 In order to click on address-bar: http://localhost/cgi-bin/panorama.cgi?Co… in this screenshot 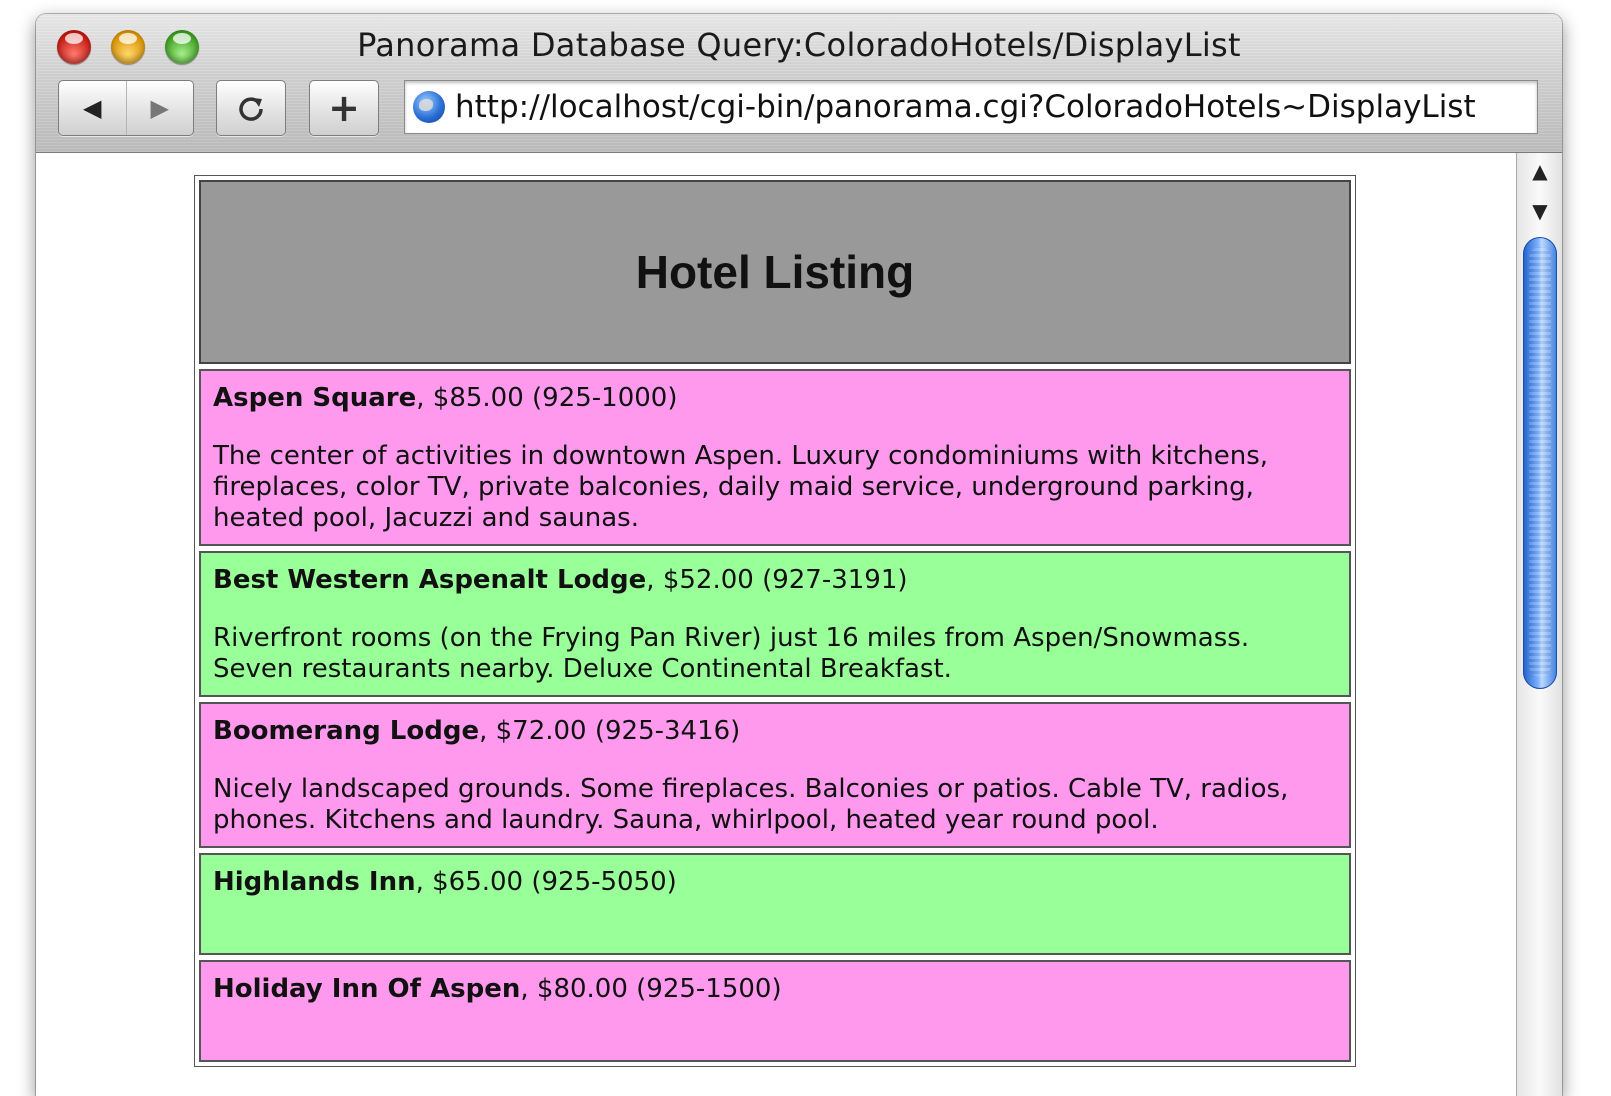, I will do `click(971, 107)`.